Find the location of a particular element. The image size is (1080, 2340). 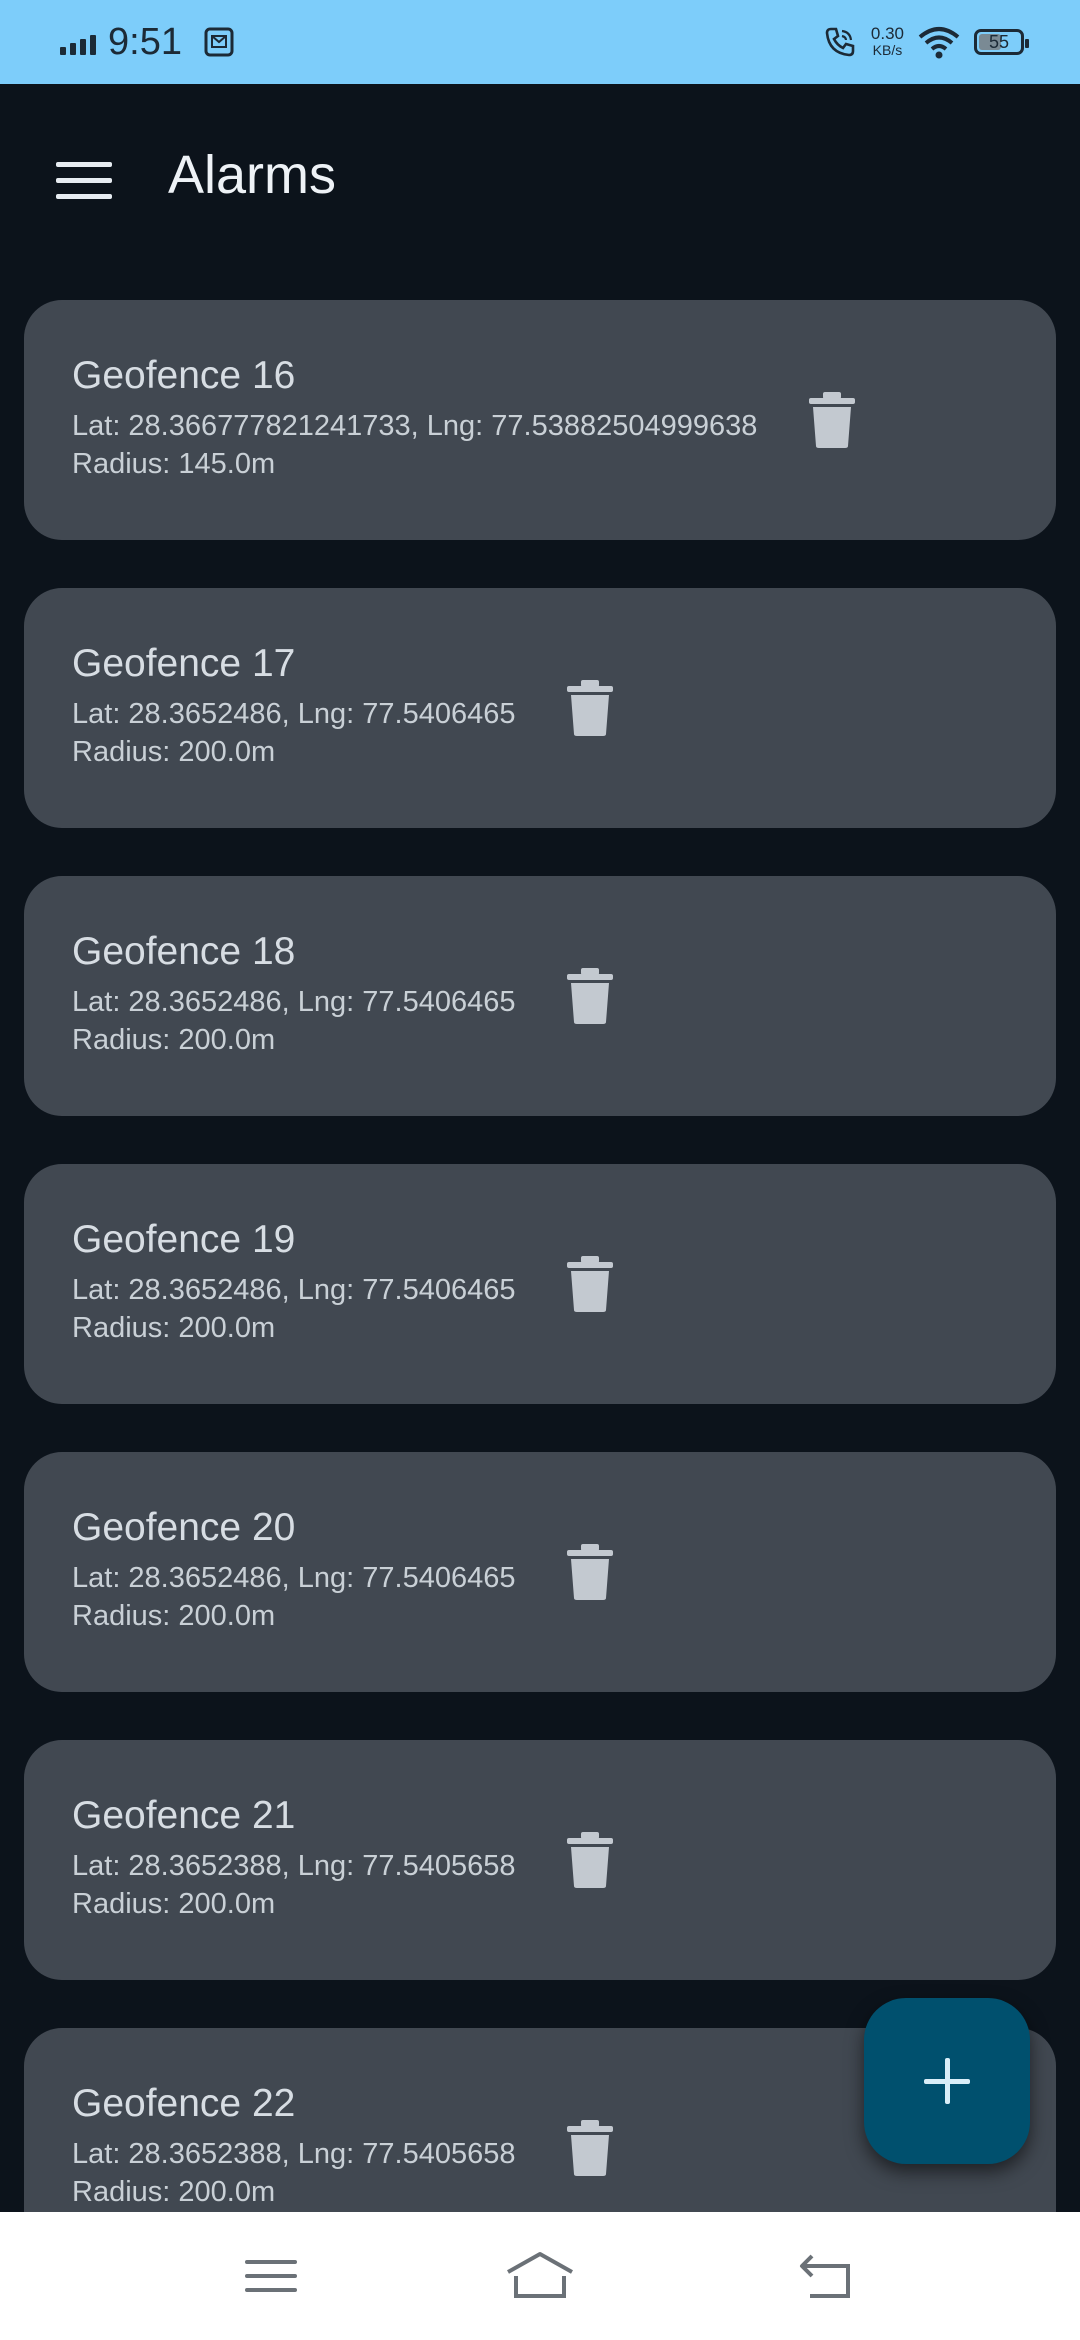

net-speed-value: 0.30 is located at coordinates (887, 33).